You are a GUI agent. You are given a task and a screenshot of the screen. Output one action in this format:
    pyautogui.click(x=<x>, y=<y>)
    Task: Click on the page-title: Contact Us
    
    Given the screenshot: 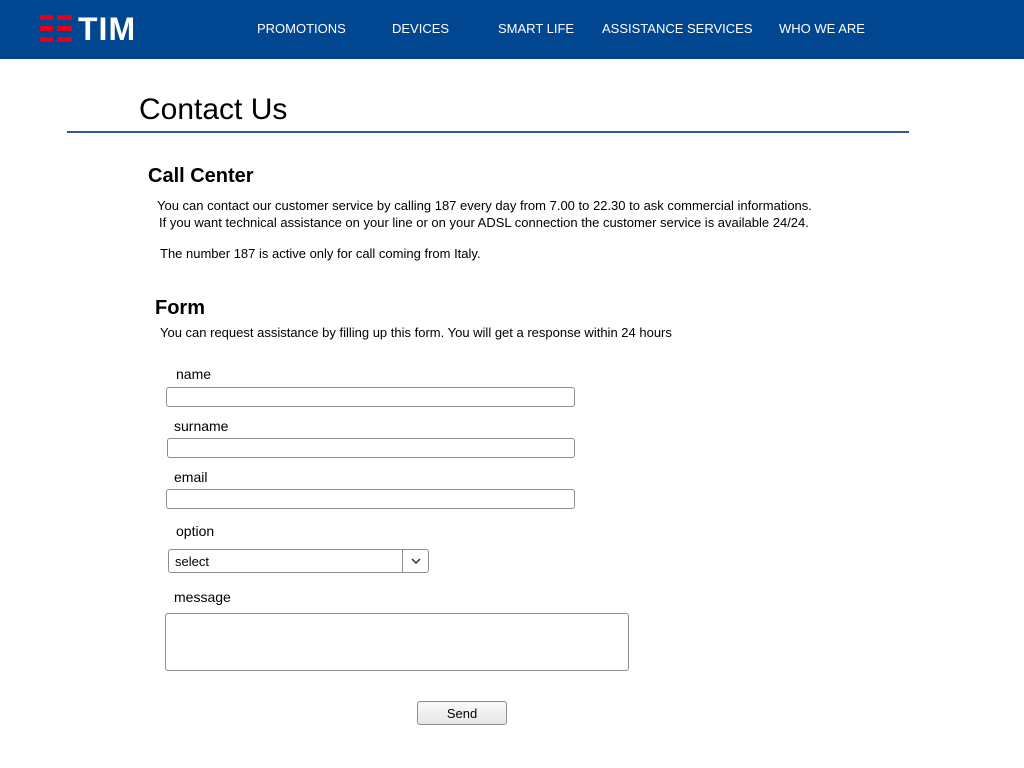 What is the action you would take?
    pyautogui.click(x=213, y=109)
    